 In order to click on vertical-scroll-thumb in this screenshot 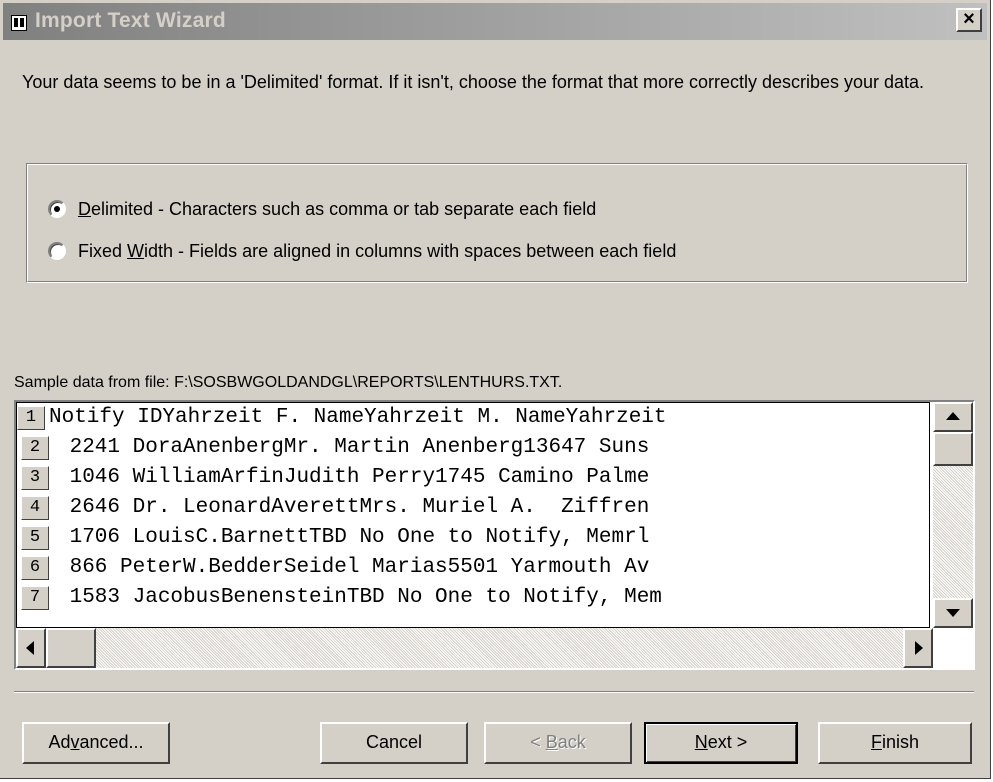, I will do `click(953, 449)`.